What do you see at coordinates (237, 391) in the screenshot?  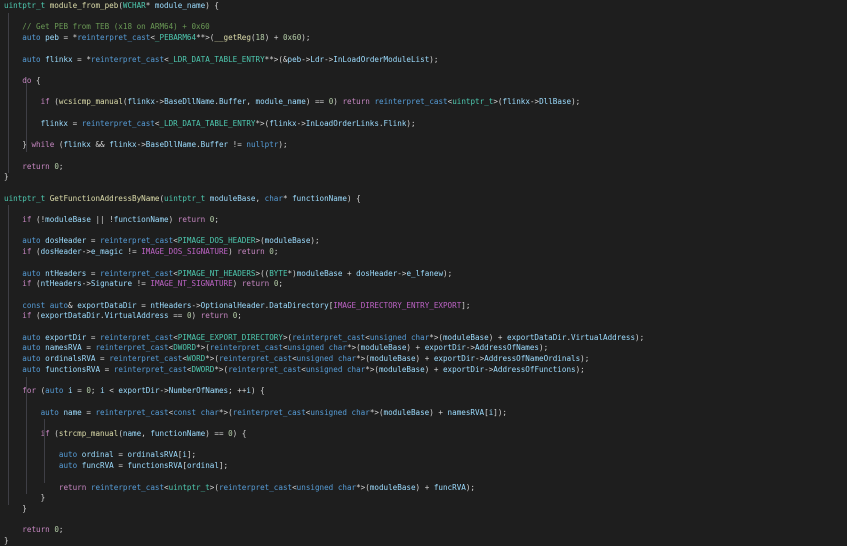 I see `code-token: ; ++` at bounding box center [237, 391].